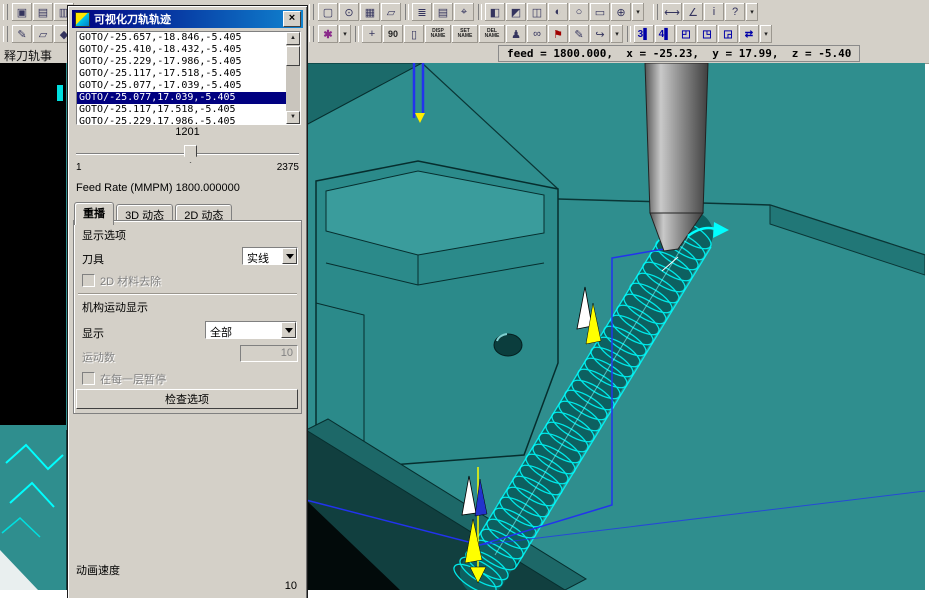  Describe the element at coordinates (188, 38) in the screenshot. I see `goto-line: GOTO/-25.657,-18.846,-5.405` at that location.